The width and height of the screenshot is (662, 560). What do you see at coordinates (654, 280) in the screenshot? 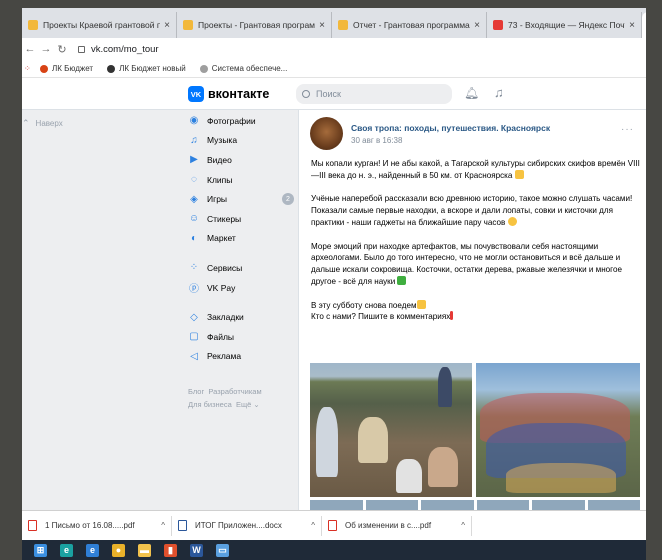
I see `monitor-bezel-right` at bounding box center [654, 280].